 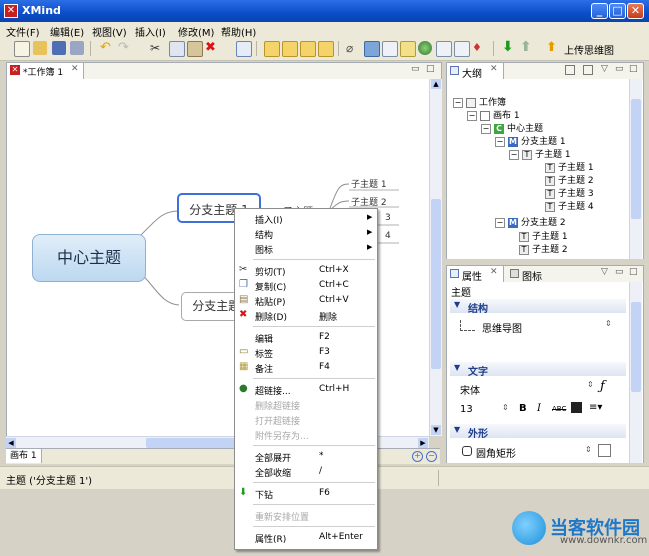 What do you see at coordinates (324, 11) in the screenshot?
I see `title-bar: ✕ XMind _ □ ✕` at bounding box center [324, 11].